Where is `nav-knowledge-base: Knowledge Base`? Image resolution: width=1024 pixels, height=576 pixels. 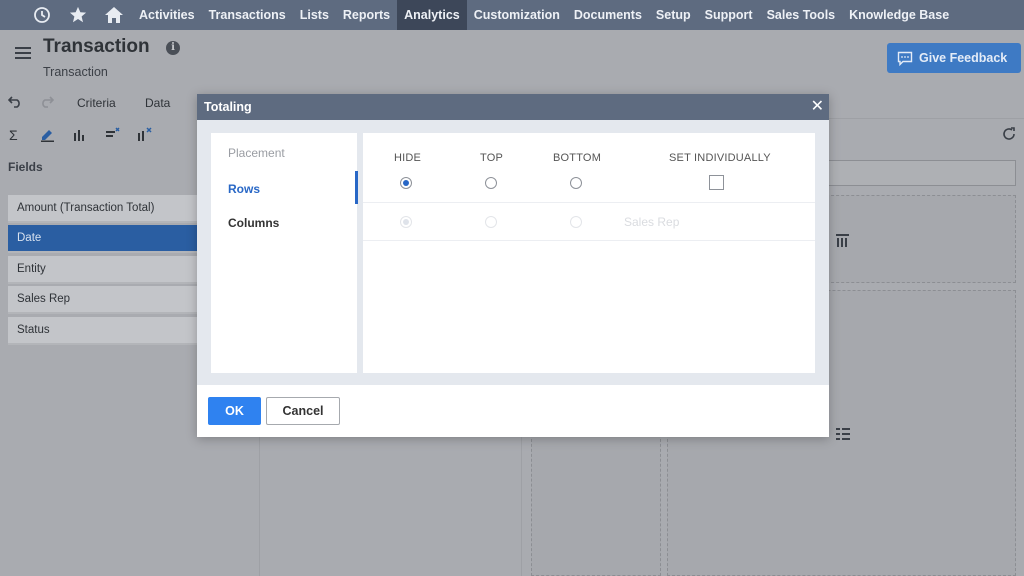 nav-knowledge-base: Knowledge Base is located at coordinates (899, 15).